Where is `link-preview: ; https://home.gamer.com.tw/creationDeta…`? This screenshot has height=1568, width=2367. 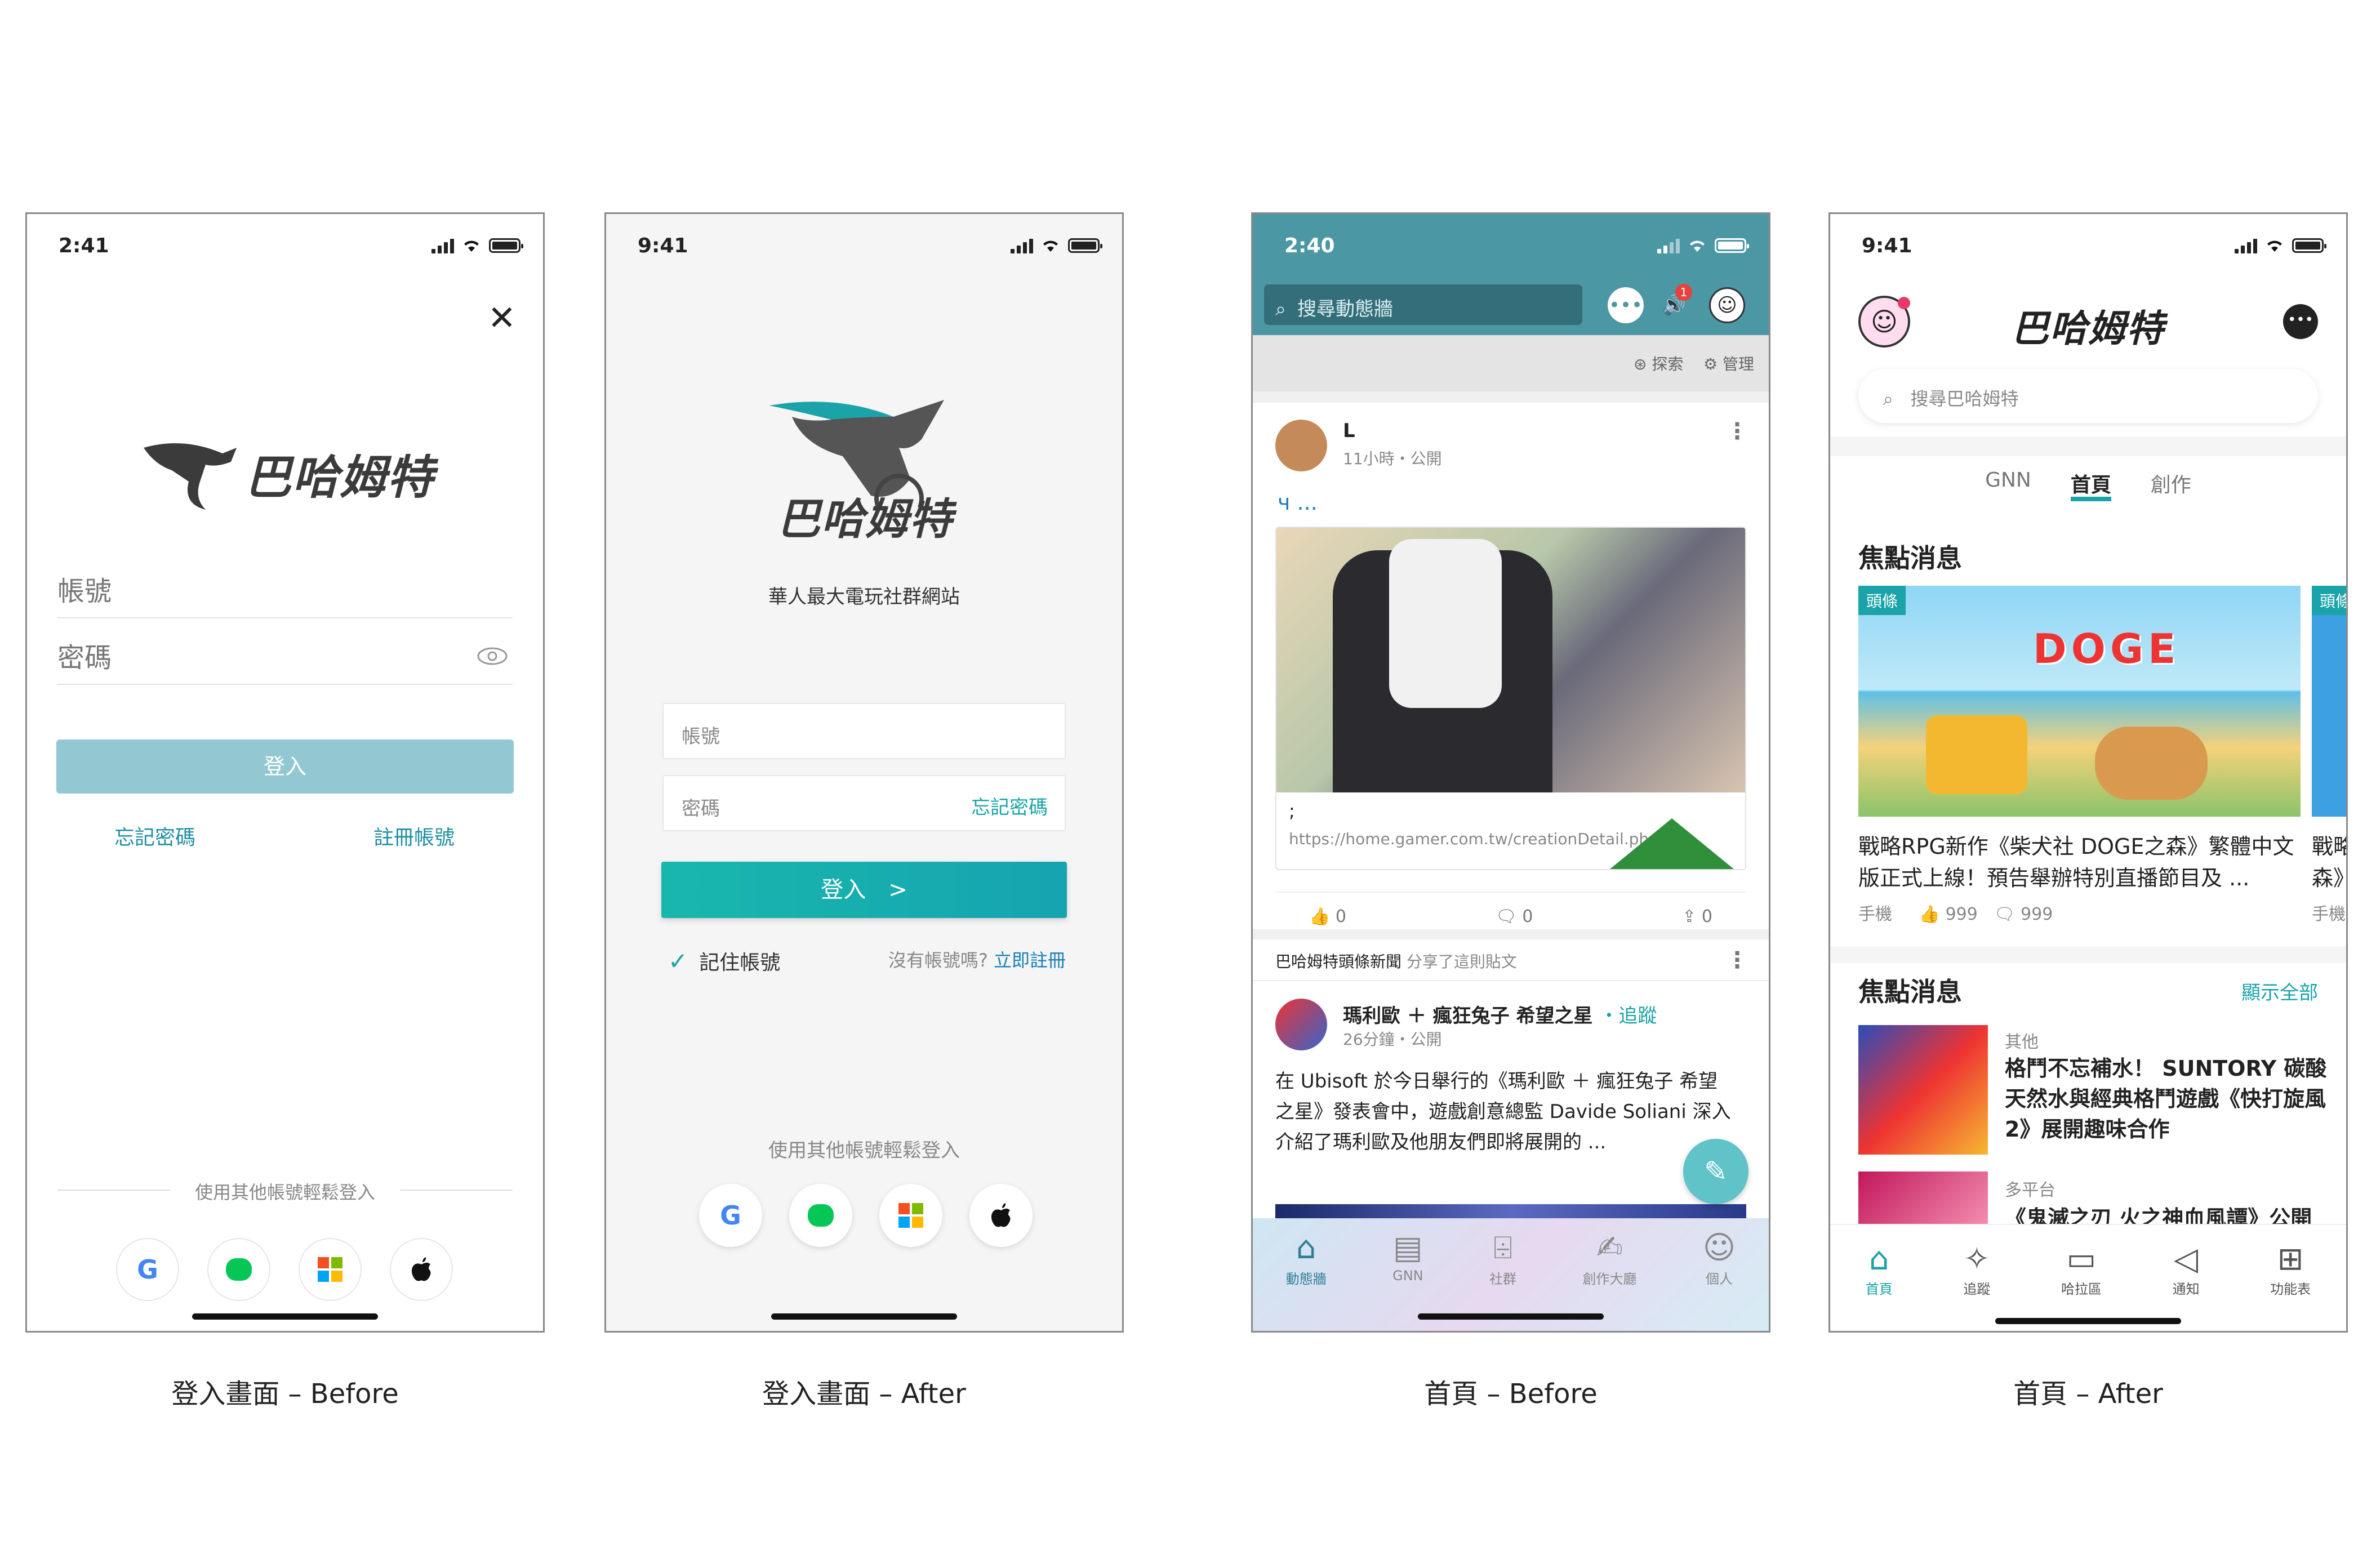 link-preview: ; https://home.gamer.com.tw/creationDeta… is located at coordinates (1510, 698).